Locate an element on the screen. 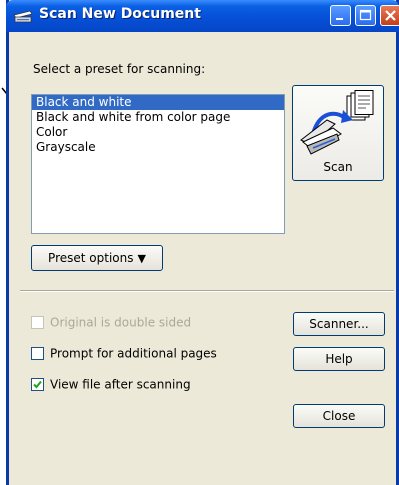 This screenshot has height=485, width=399. double-sided-option: Original is double sided is located at coordinates (111, 323).